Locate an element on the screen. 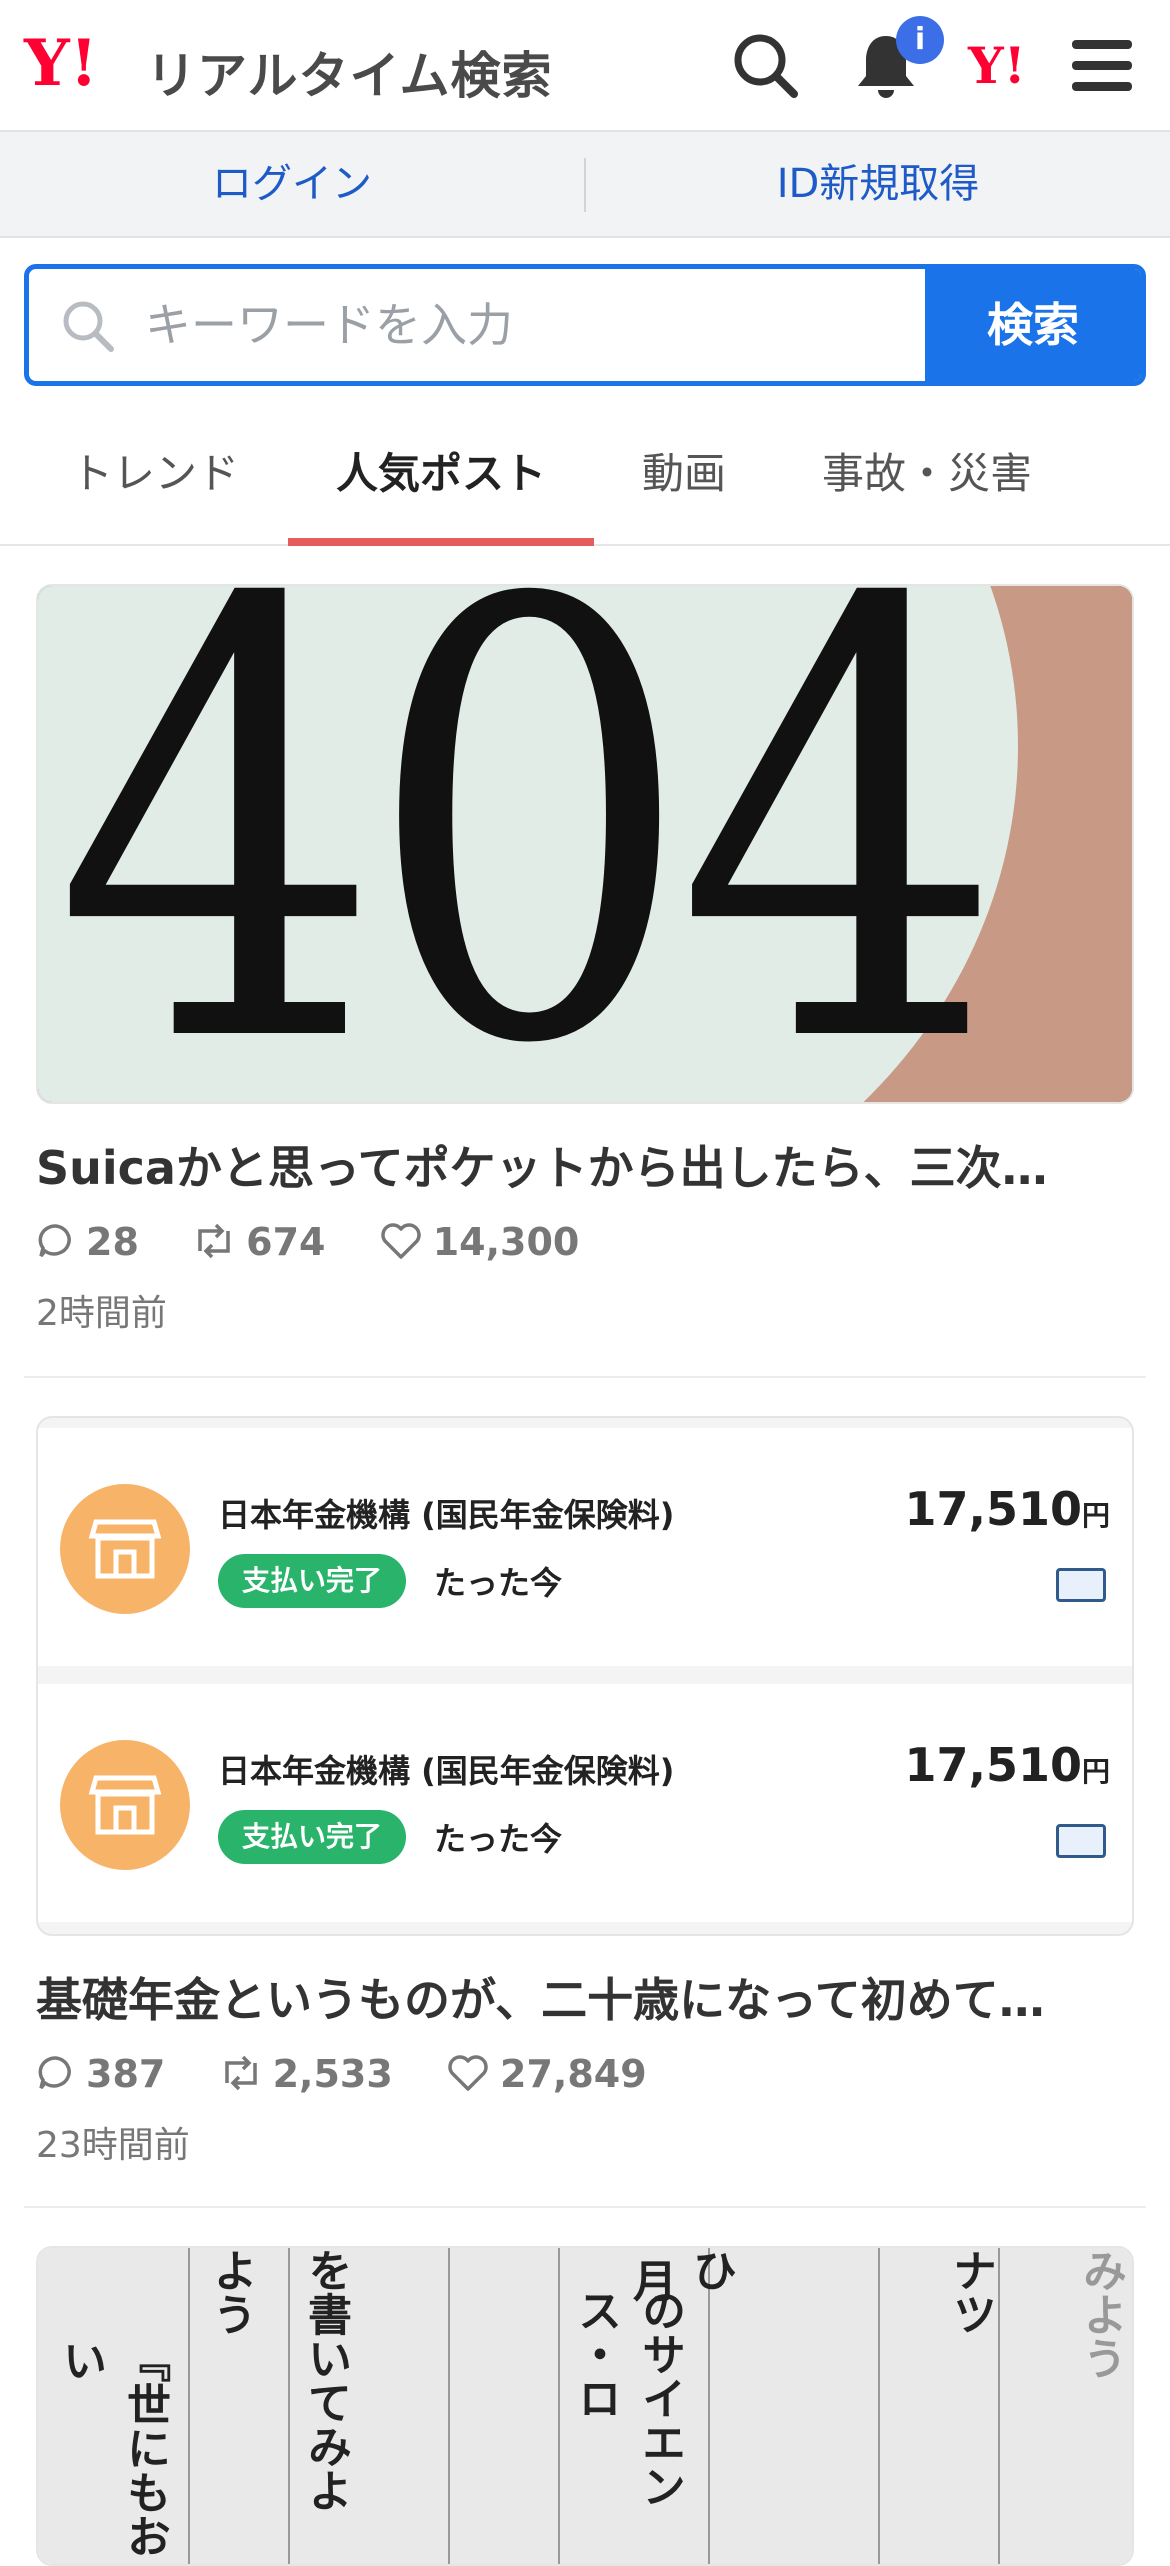 The height and width of the screenshot is (2566, 1170). register-link: ID新規取得 is located at coordinates (878, 184).